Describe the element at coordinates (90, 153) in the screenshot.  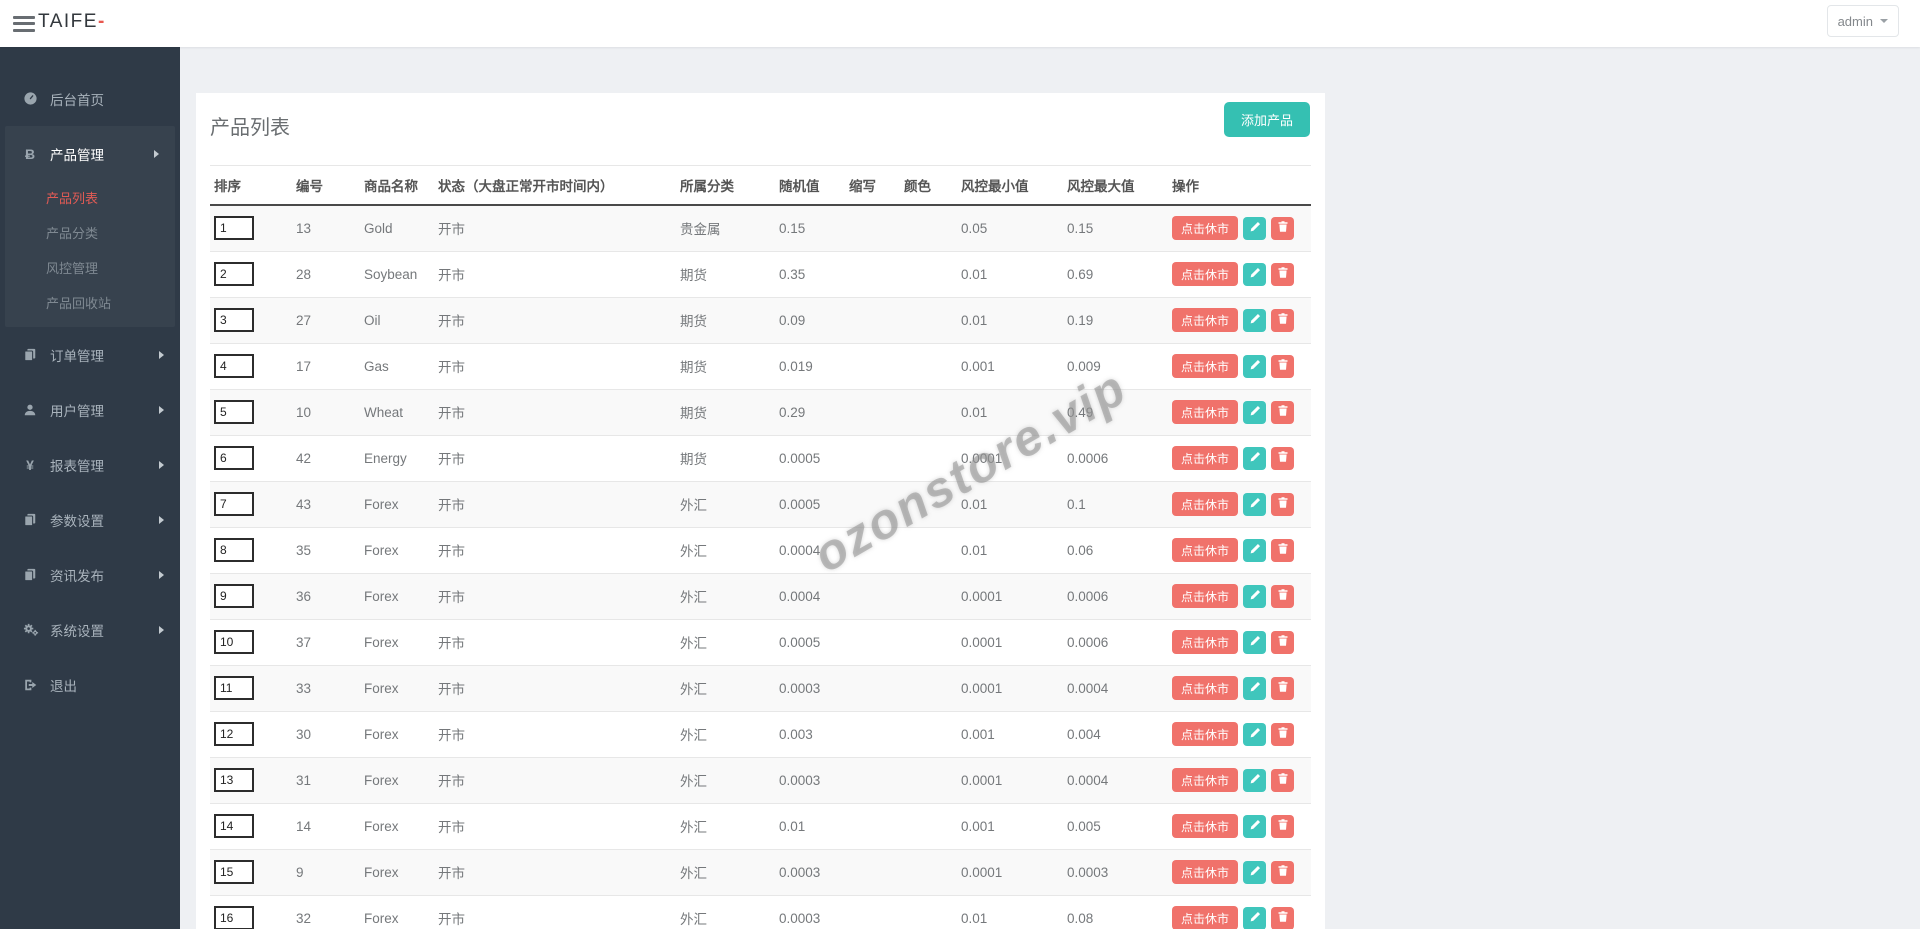
I see `sidebar-item-product-management: Ƀ 产品管理` at that location.